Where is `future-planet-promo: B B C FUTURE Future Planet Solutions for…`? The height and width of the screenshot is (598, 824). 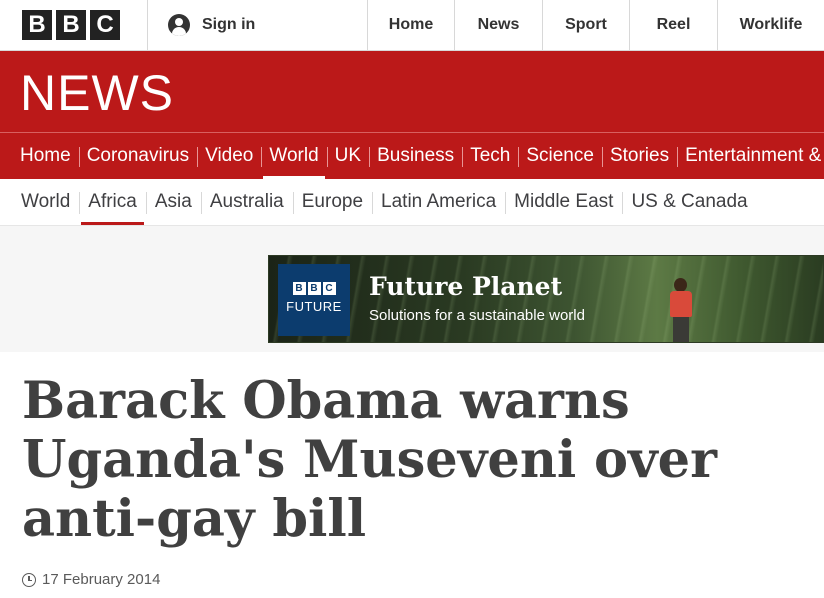 future-planet-promo: B B C FUTURE Future Planet Solutions for… is located at coordinates (546, 299).